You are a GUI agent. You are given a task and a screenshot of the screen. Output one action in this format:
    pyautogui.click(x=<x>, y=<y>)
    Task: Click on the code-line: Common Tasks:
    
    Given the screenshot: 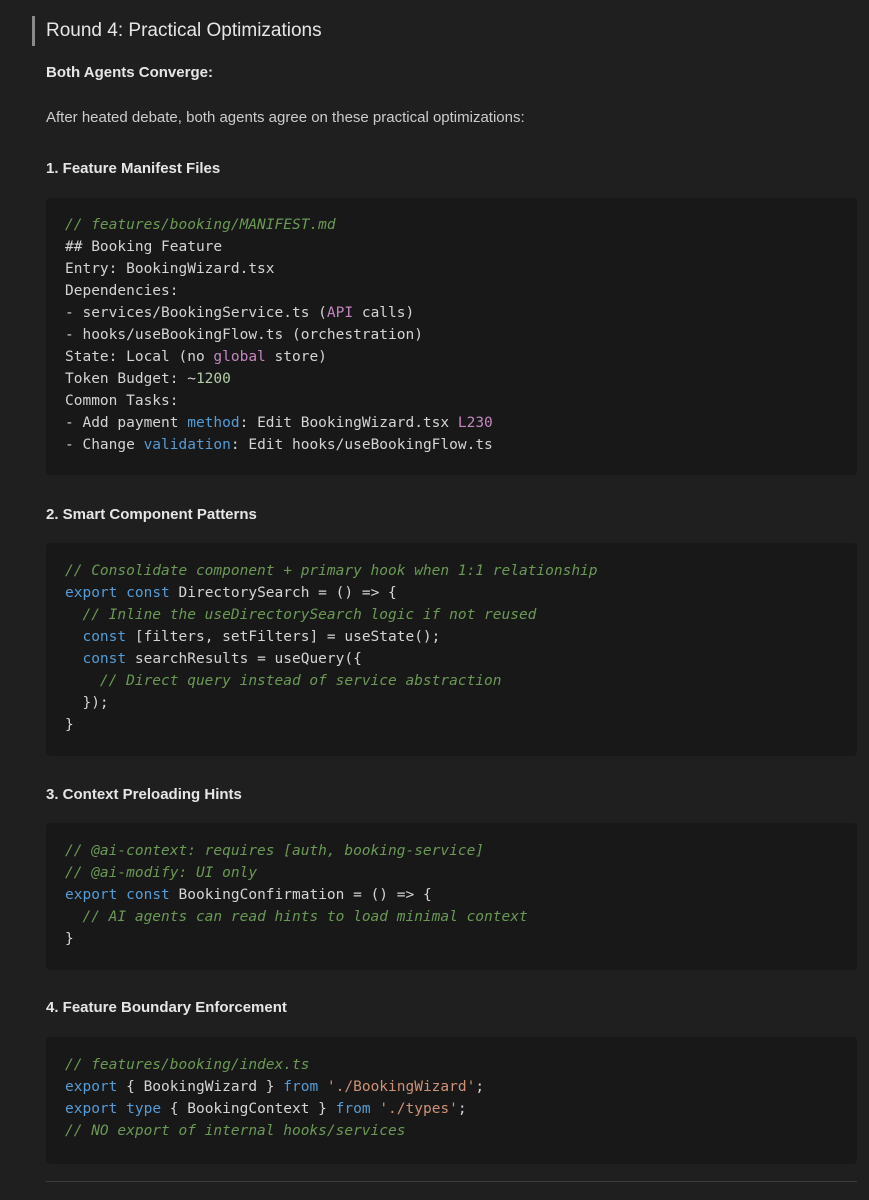 What is the action you would take?
    pyautogui.click(x=456, y=401)
    